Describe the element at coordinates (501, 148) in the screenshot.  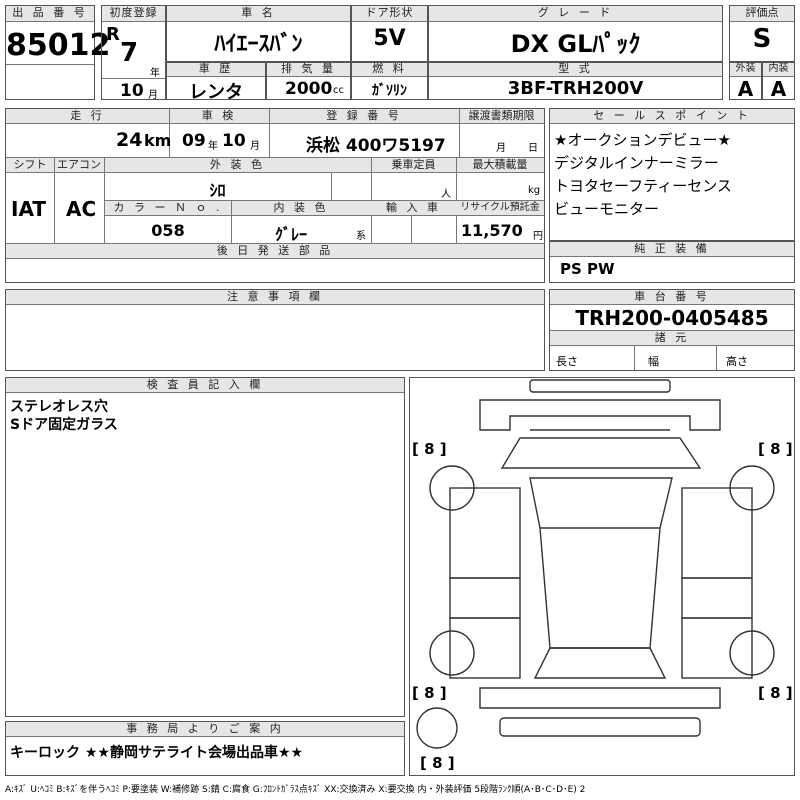
I see `transfer-month-unit: 月` at that location.